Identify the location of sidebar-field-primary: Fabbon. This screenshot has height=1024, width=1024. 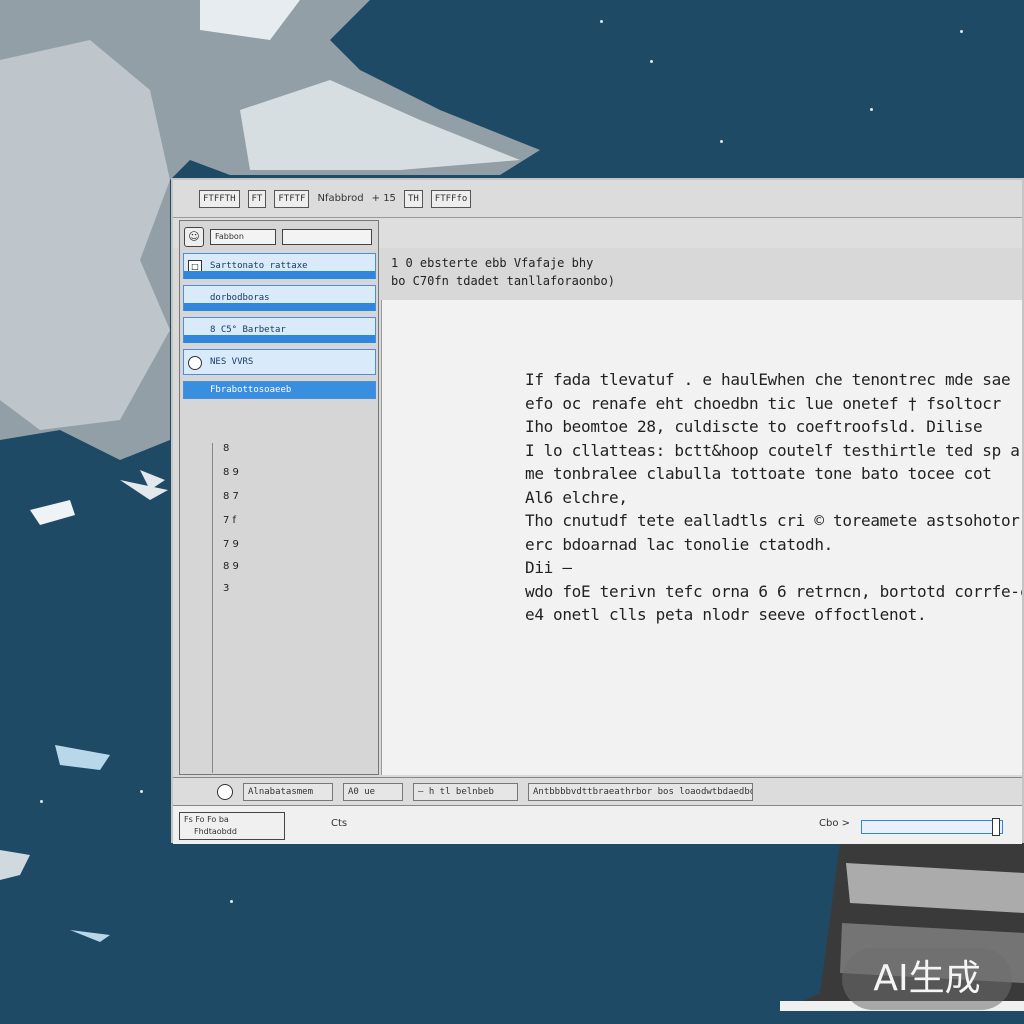
(243, 237).